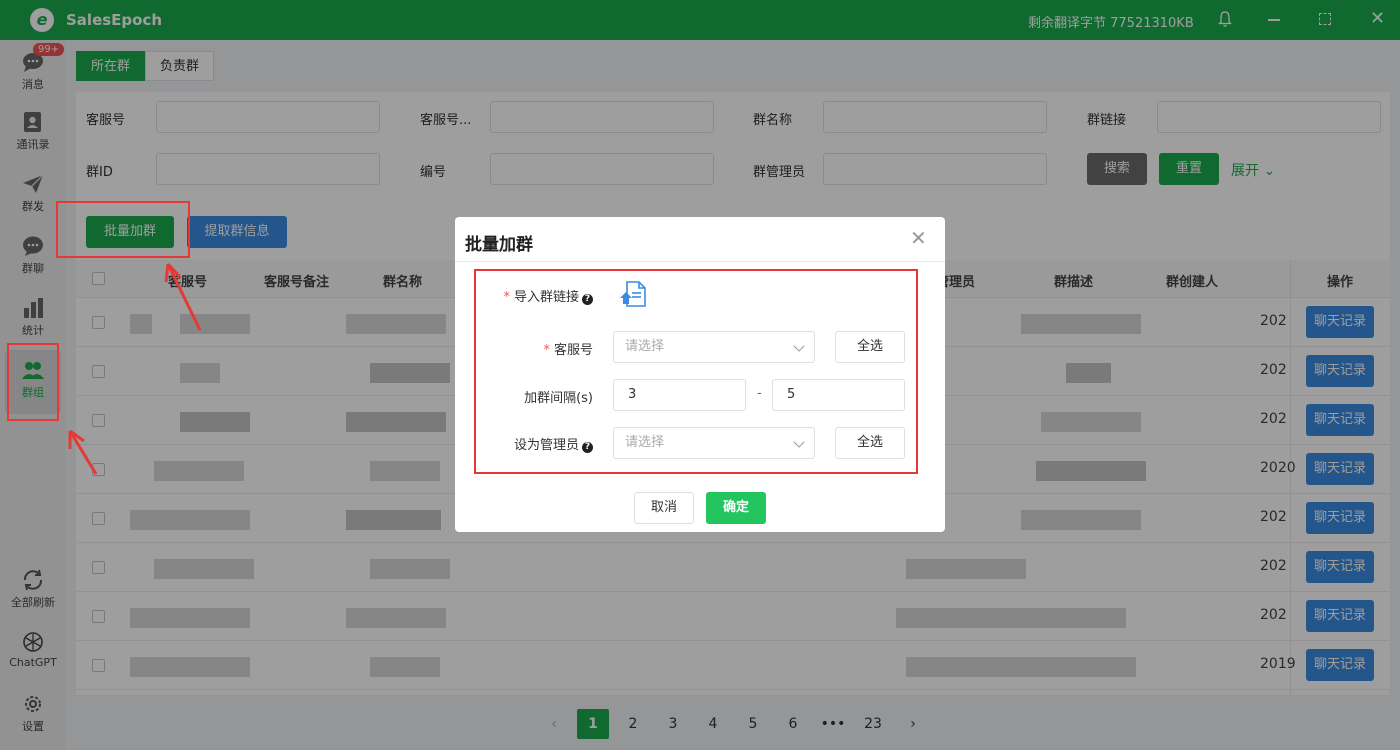 Image resolution: width=1400 pixels, height=750 pixels. Describe the element at coordinates (33, 382) in the screenshot. I see `annotation-box-groups` at that location.